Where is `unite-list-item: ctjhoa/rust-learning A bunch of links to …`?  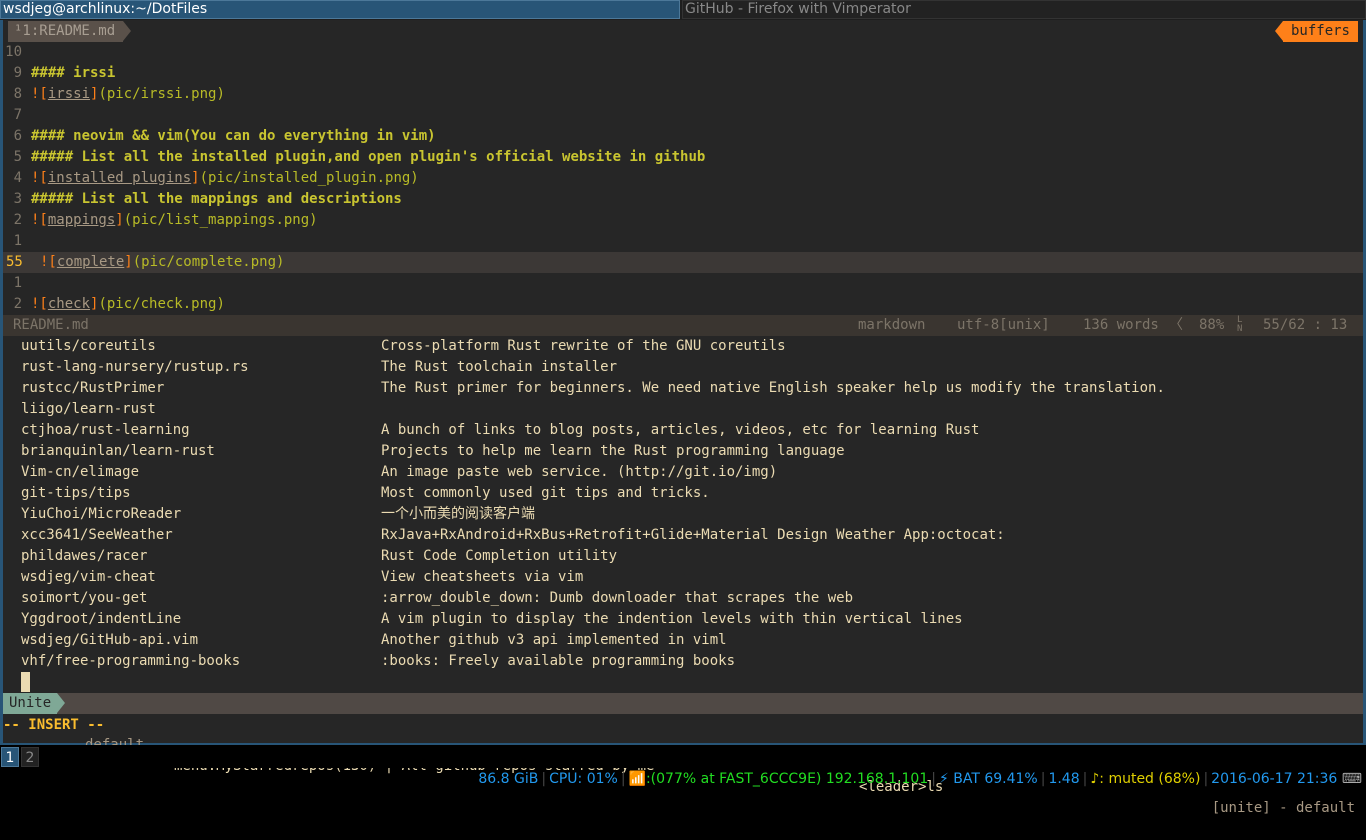 unite-list-item: ctjhoa/rust-learning A bunch of links to … is located at coordinates (683, 430).